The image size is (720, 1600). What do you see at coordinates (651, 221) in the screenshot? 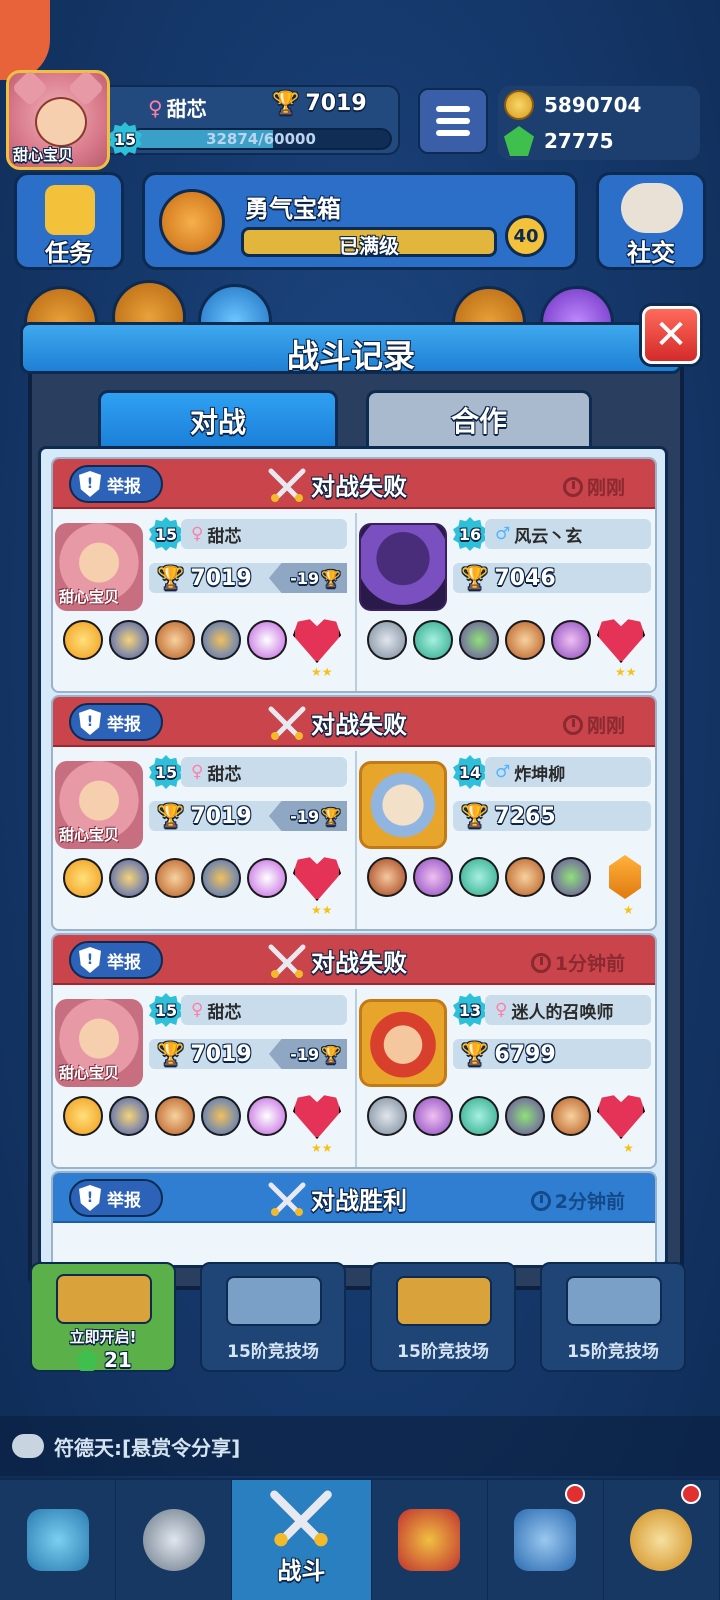
I see `social-button: 社交` at bounding box center [651, 221].